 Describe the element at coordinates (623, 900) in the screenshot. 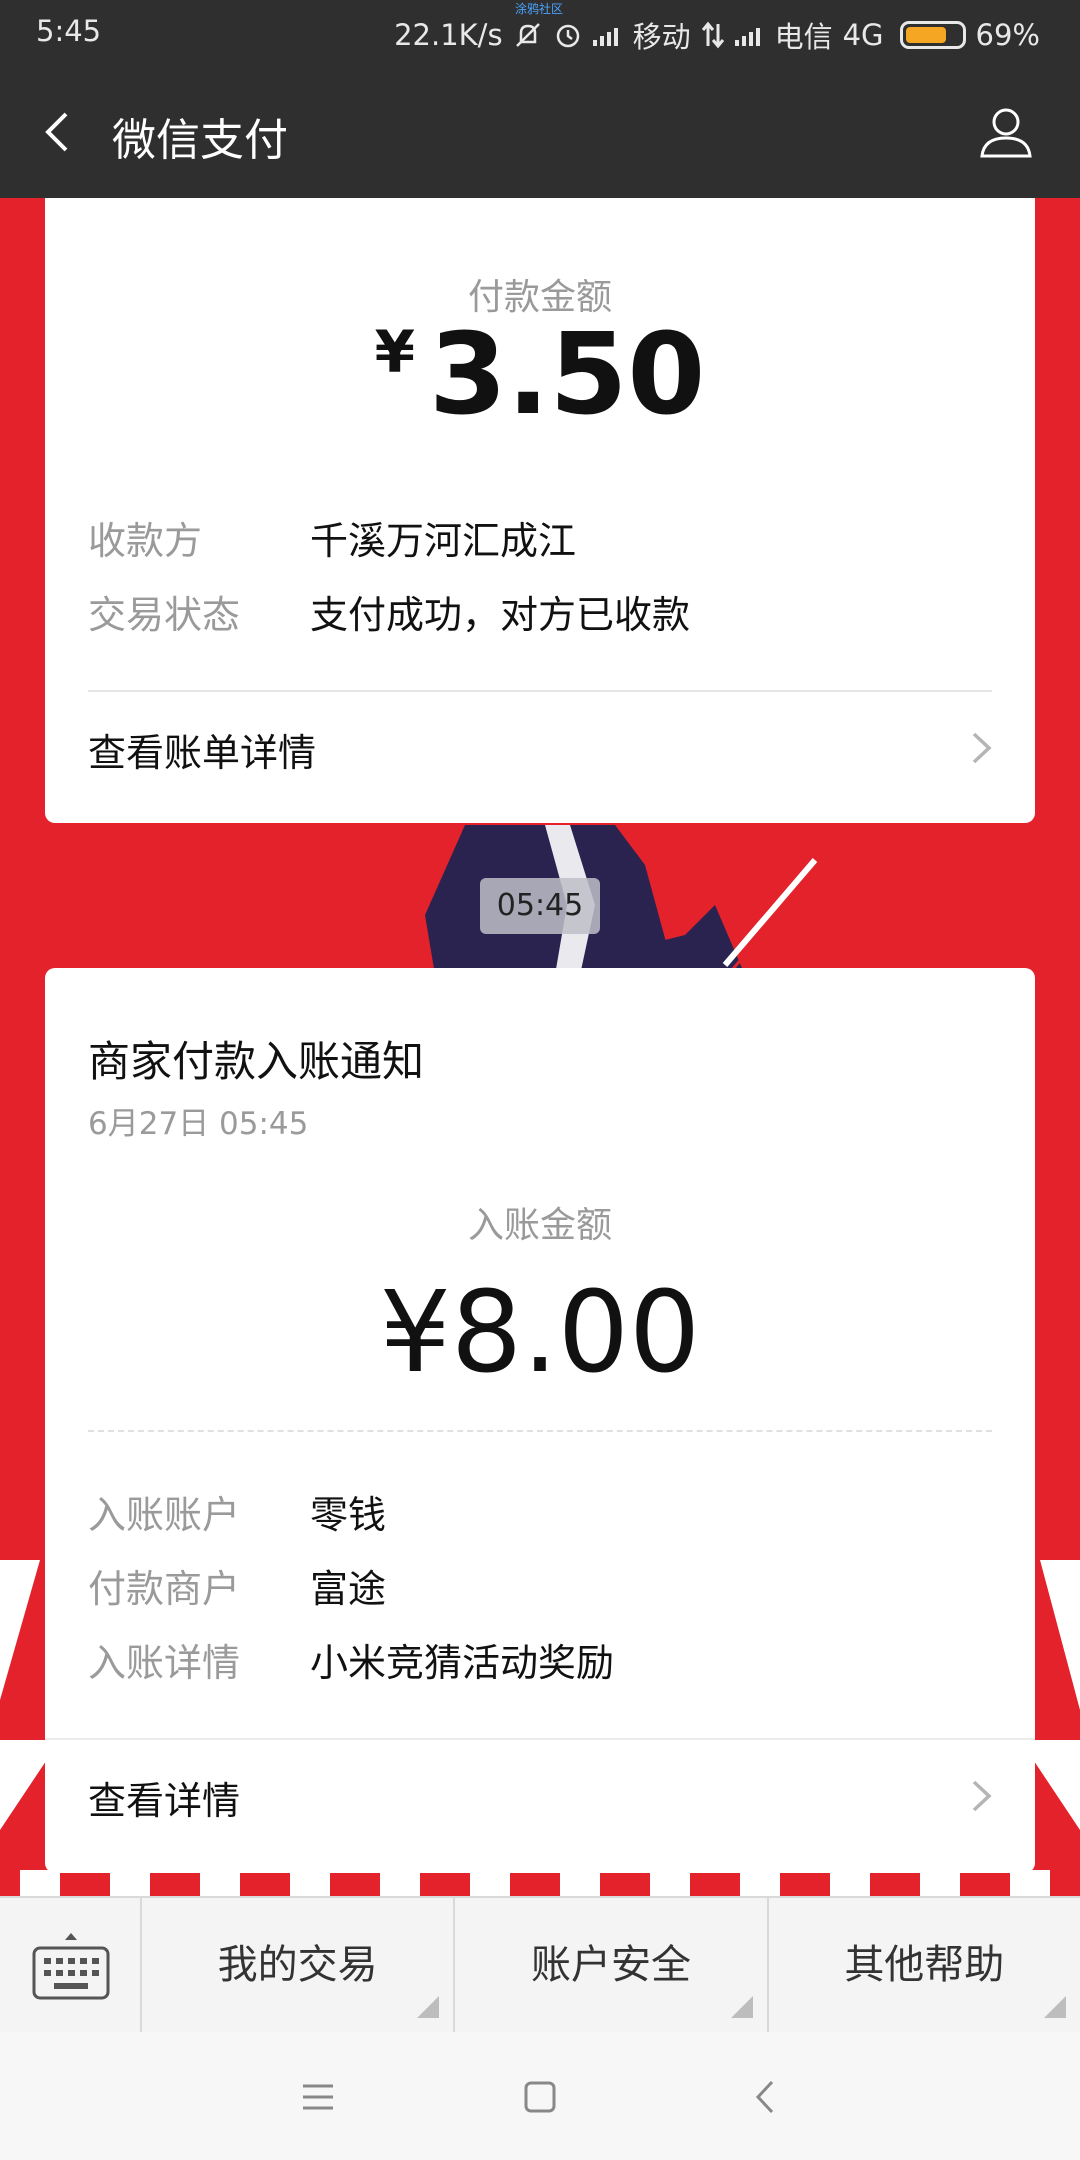

I see `character-illustration` at that location.